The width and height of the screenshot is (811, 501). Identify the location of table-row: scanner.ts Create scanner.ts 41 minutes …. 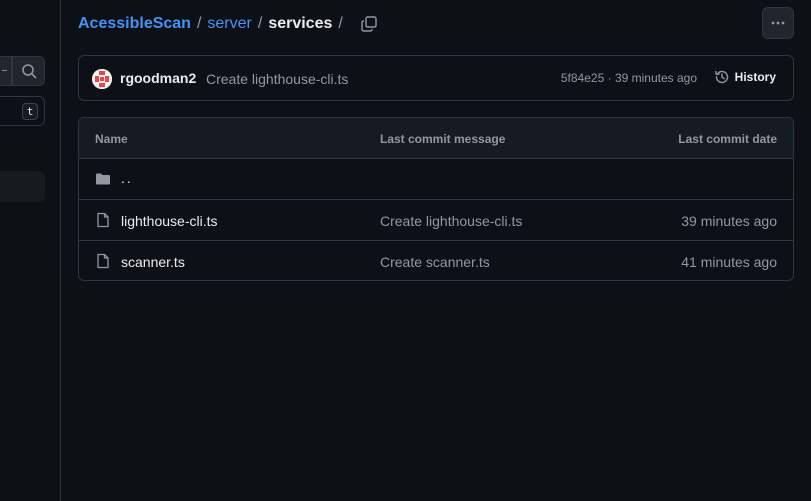
(436, 260).